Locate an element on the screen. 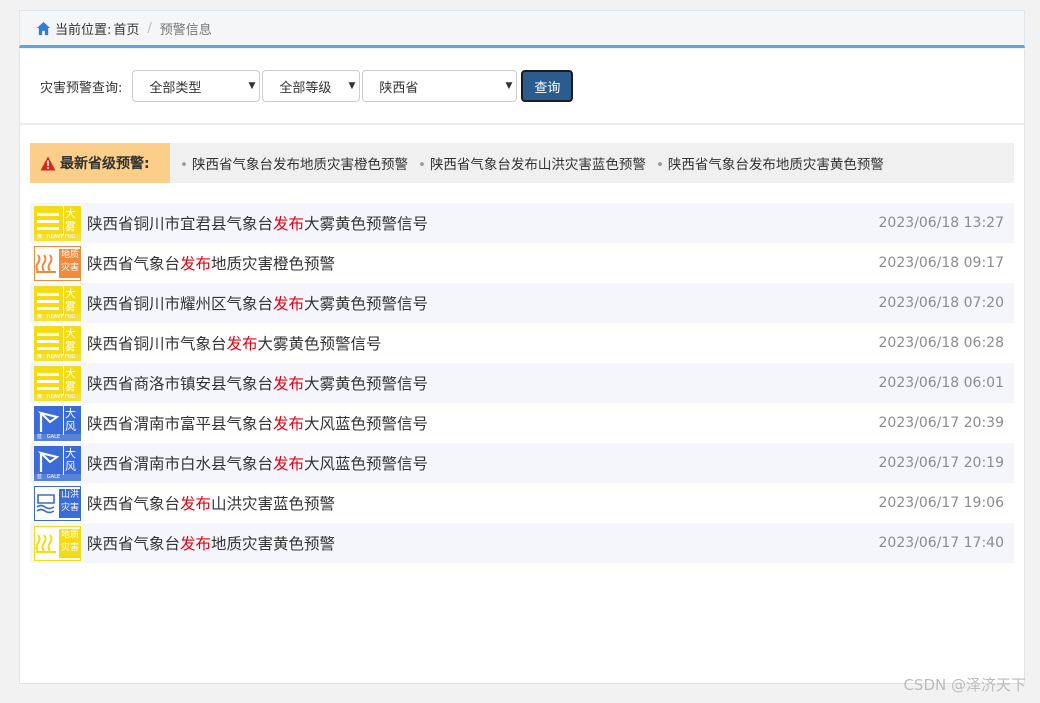 The image size is (1040, 703). type-select: 全部类型 ▼ is located at coordinates (196, 86).